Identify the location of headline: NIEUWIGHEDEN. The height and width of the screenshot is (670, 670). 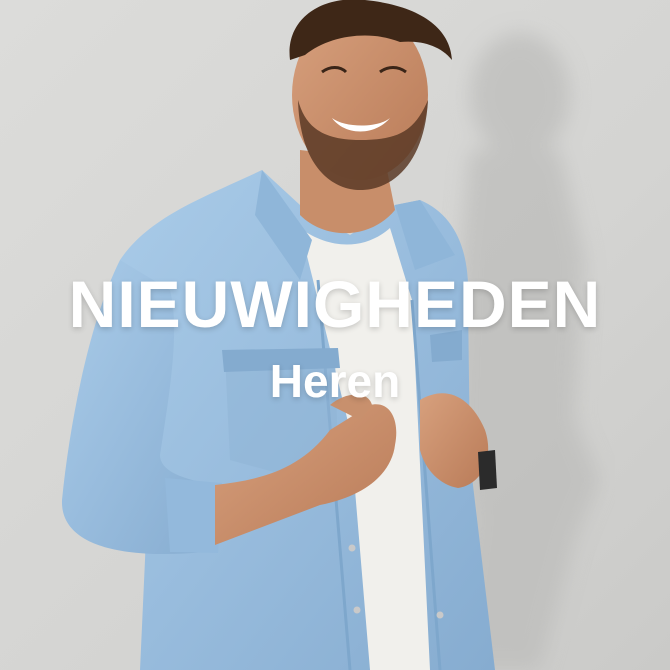
(335, 304).